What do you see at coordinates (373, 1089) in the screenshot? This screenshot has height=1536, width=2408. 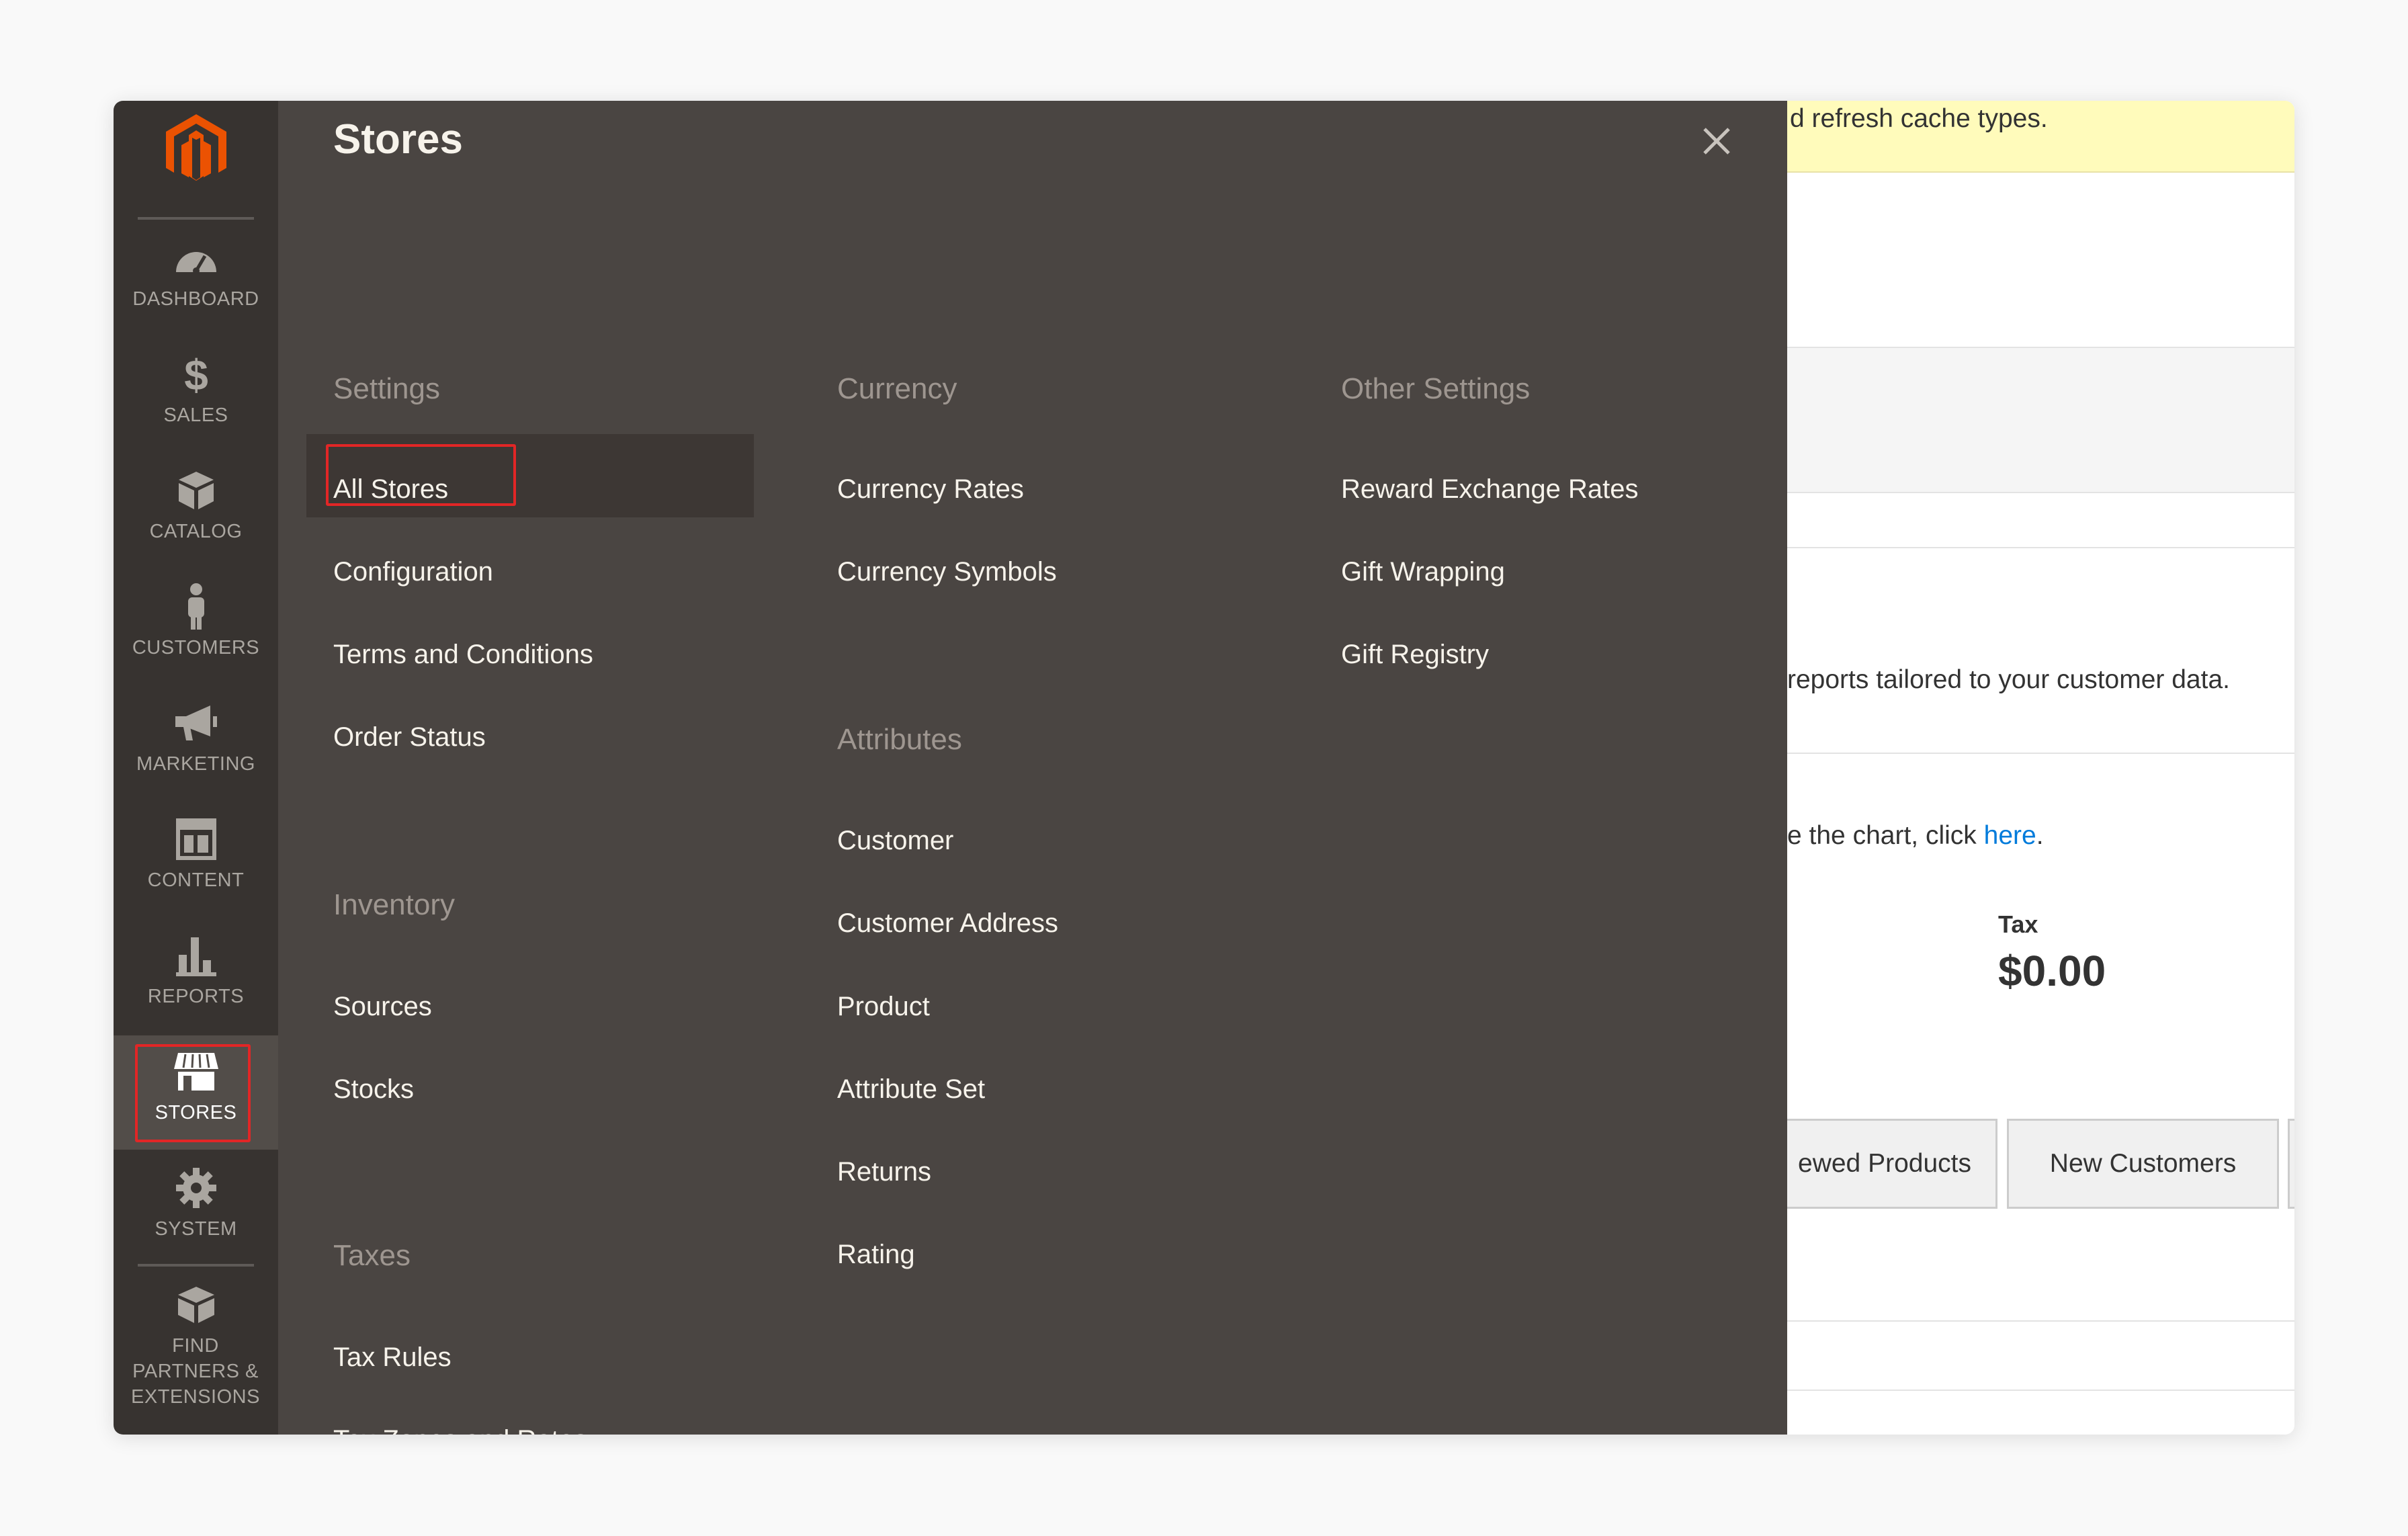 I see `link-stocks: Stocks` at bounding box center [373, 1089].